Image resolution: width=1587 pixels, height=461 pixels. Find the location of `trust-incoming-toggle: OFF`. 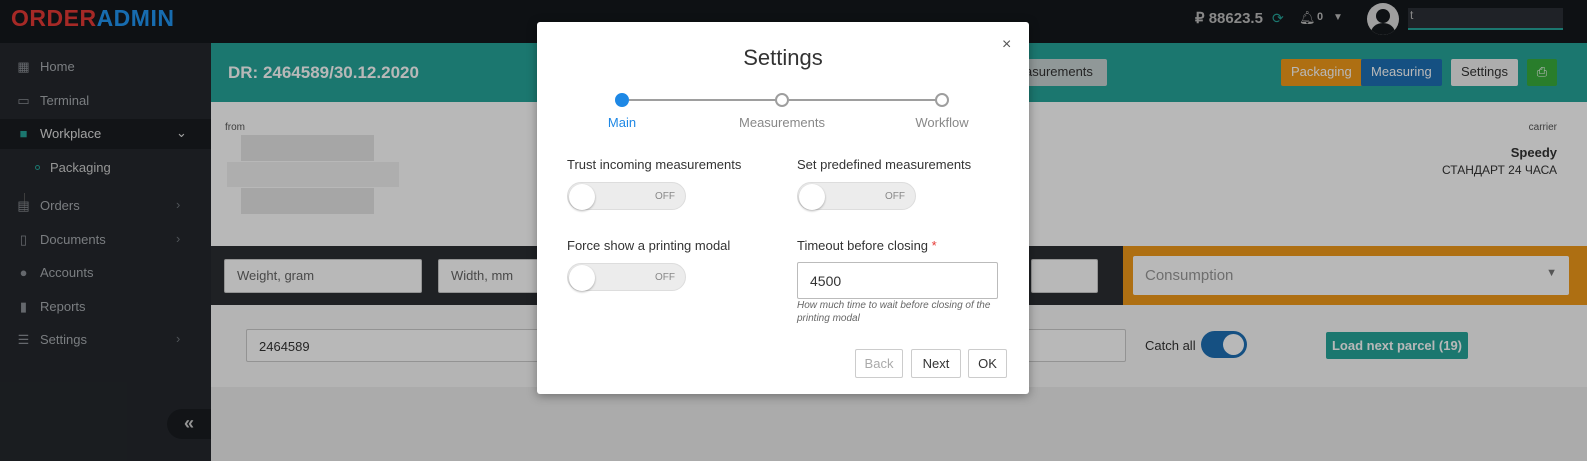

trust-incoming-toggle: OFF is located at coordinates (626, 196).